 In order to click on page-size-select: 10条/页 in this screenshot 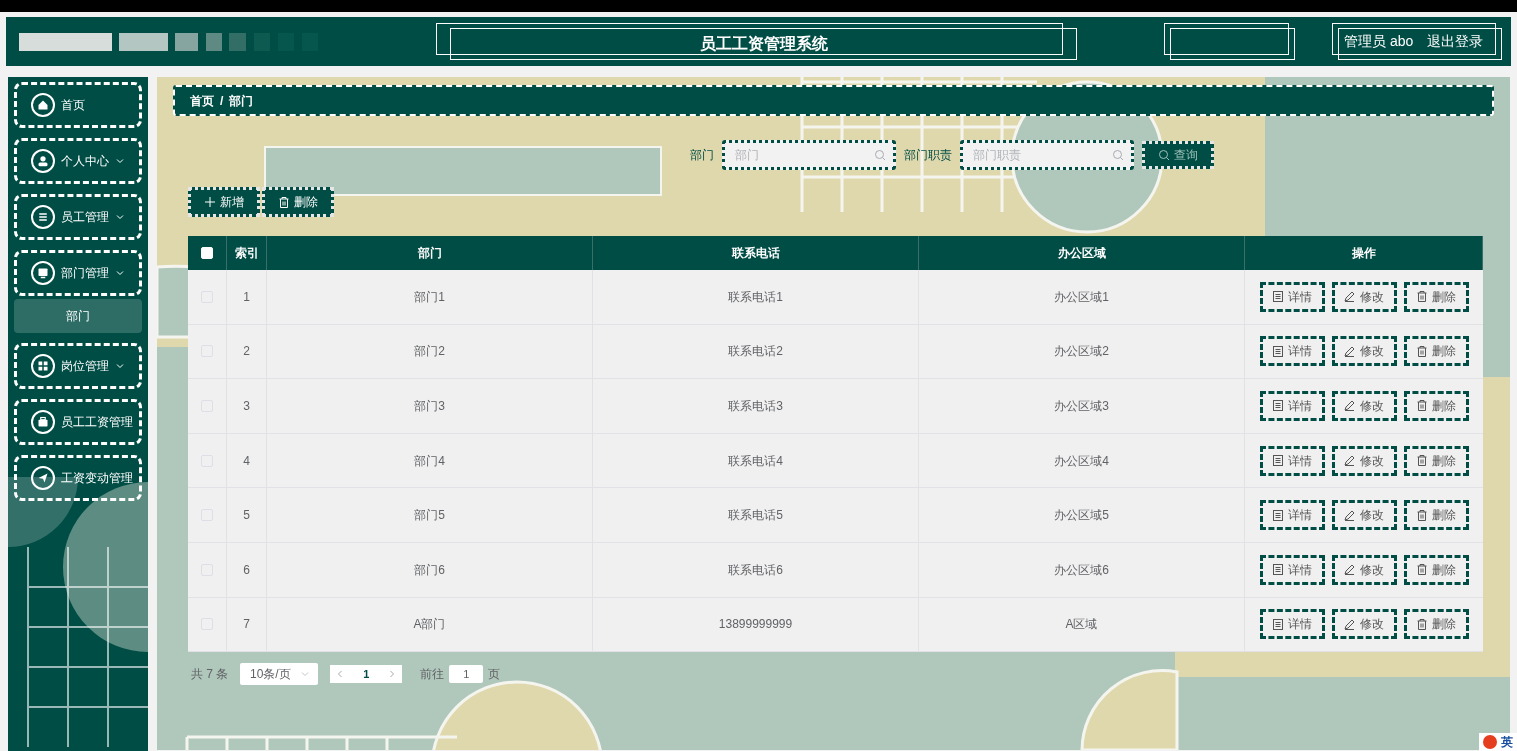, I will do `click(279, 674)`.